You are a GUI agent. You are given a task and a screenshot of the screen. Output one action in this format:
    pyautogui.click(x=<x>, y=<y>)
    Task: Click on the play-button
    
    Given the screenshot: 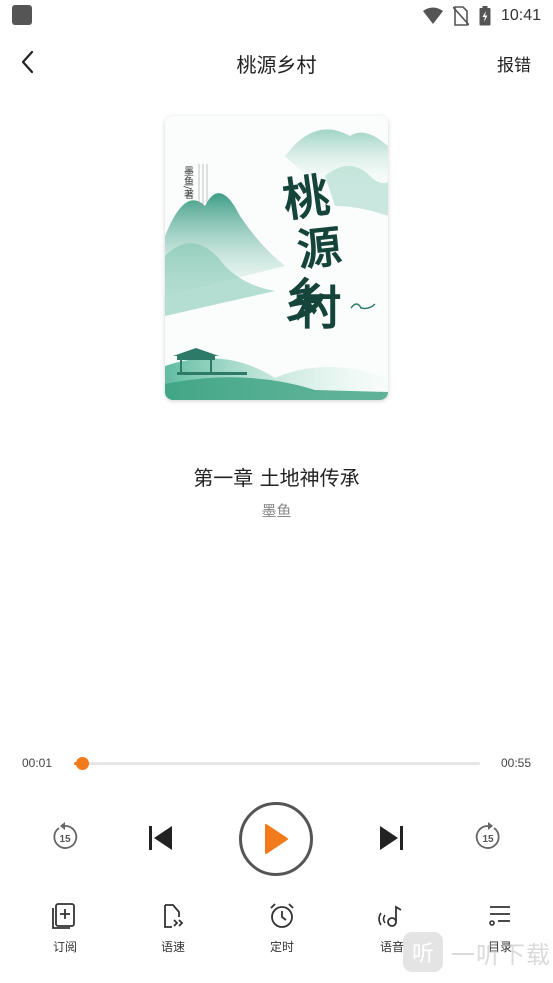 What is the action you would take?
    pyautogui.click(x=276, y=839)
    